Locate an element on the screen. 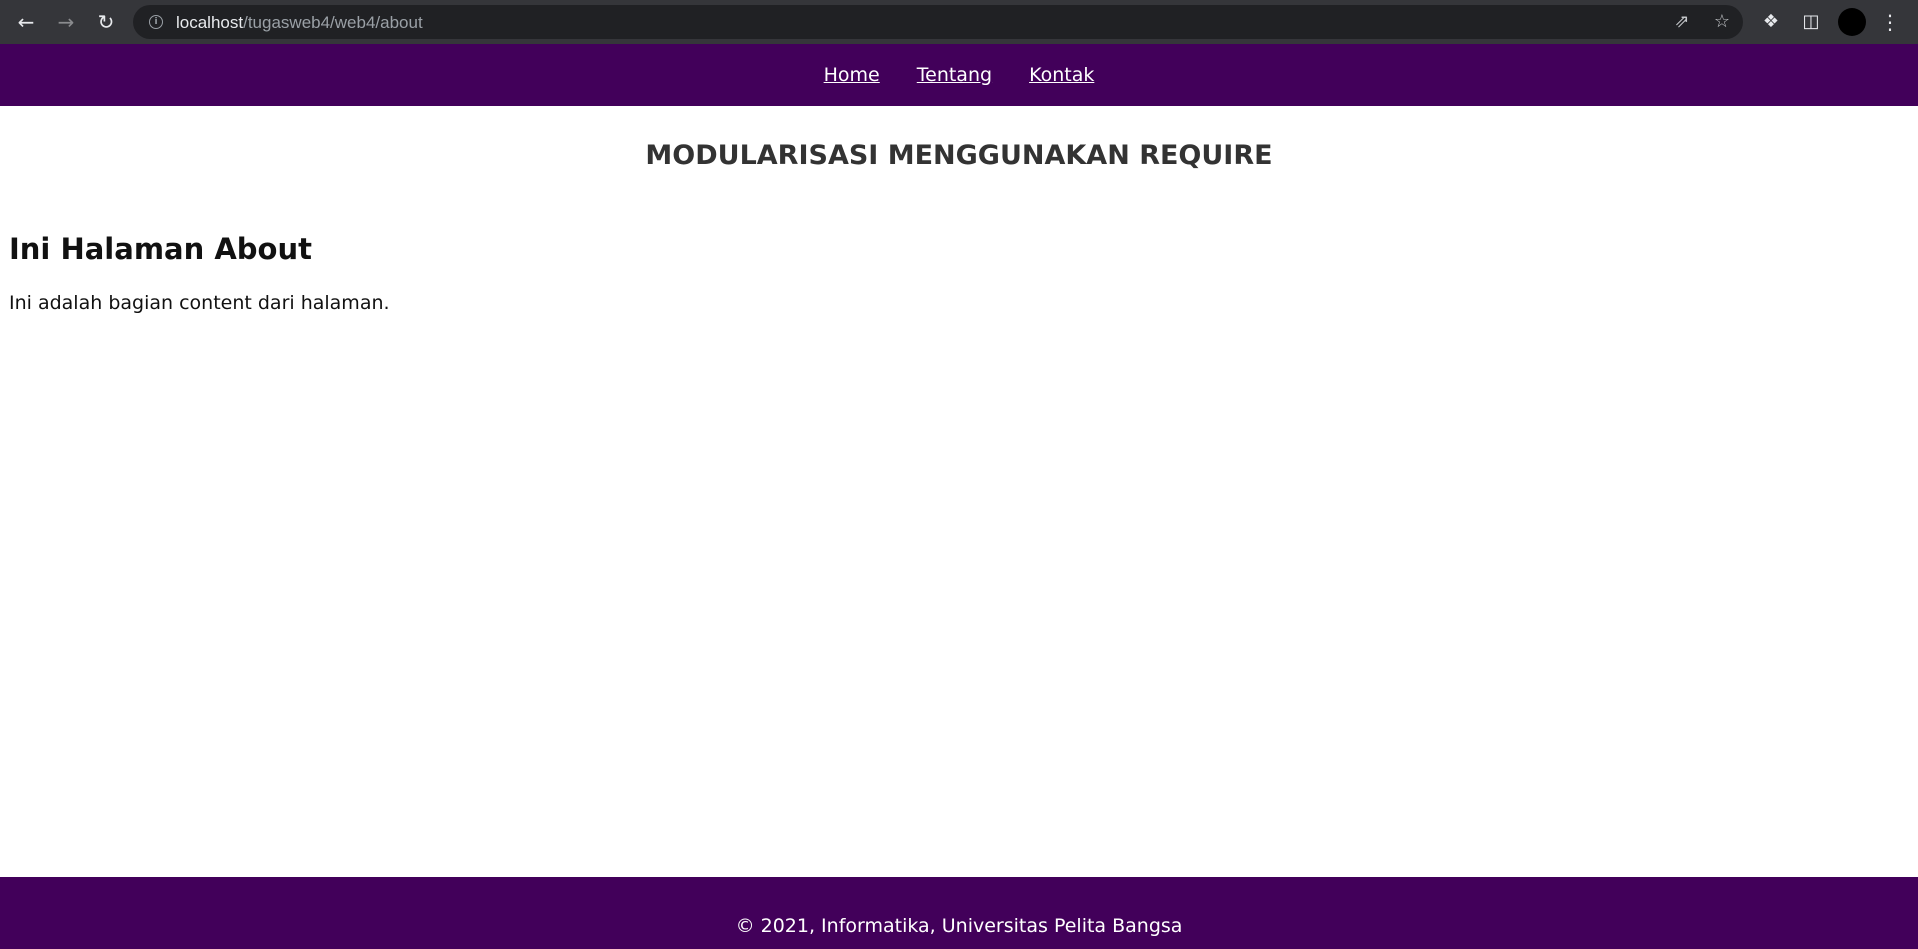  site-footer is located at coordinates (959, 913).